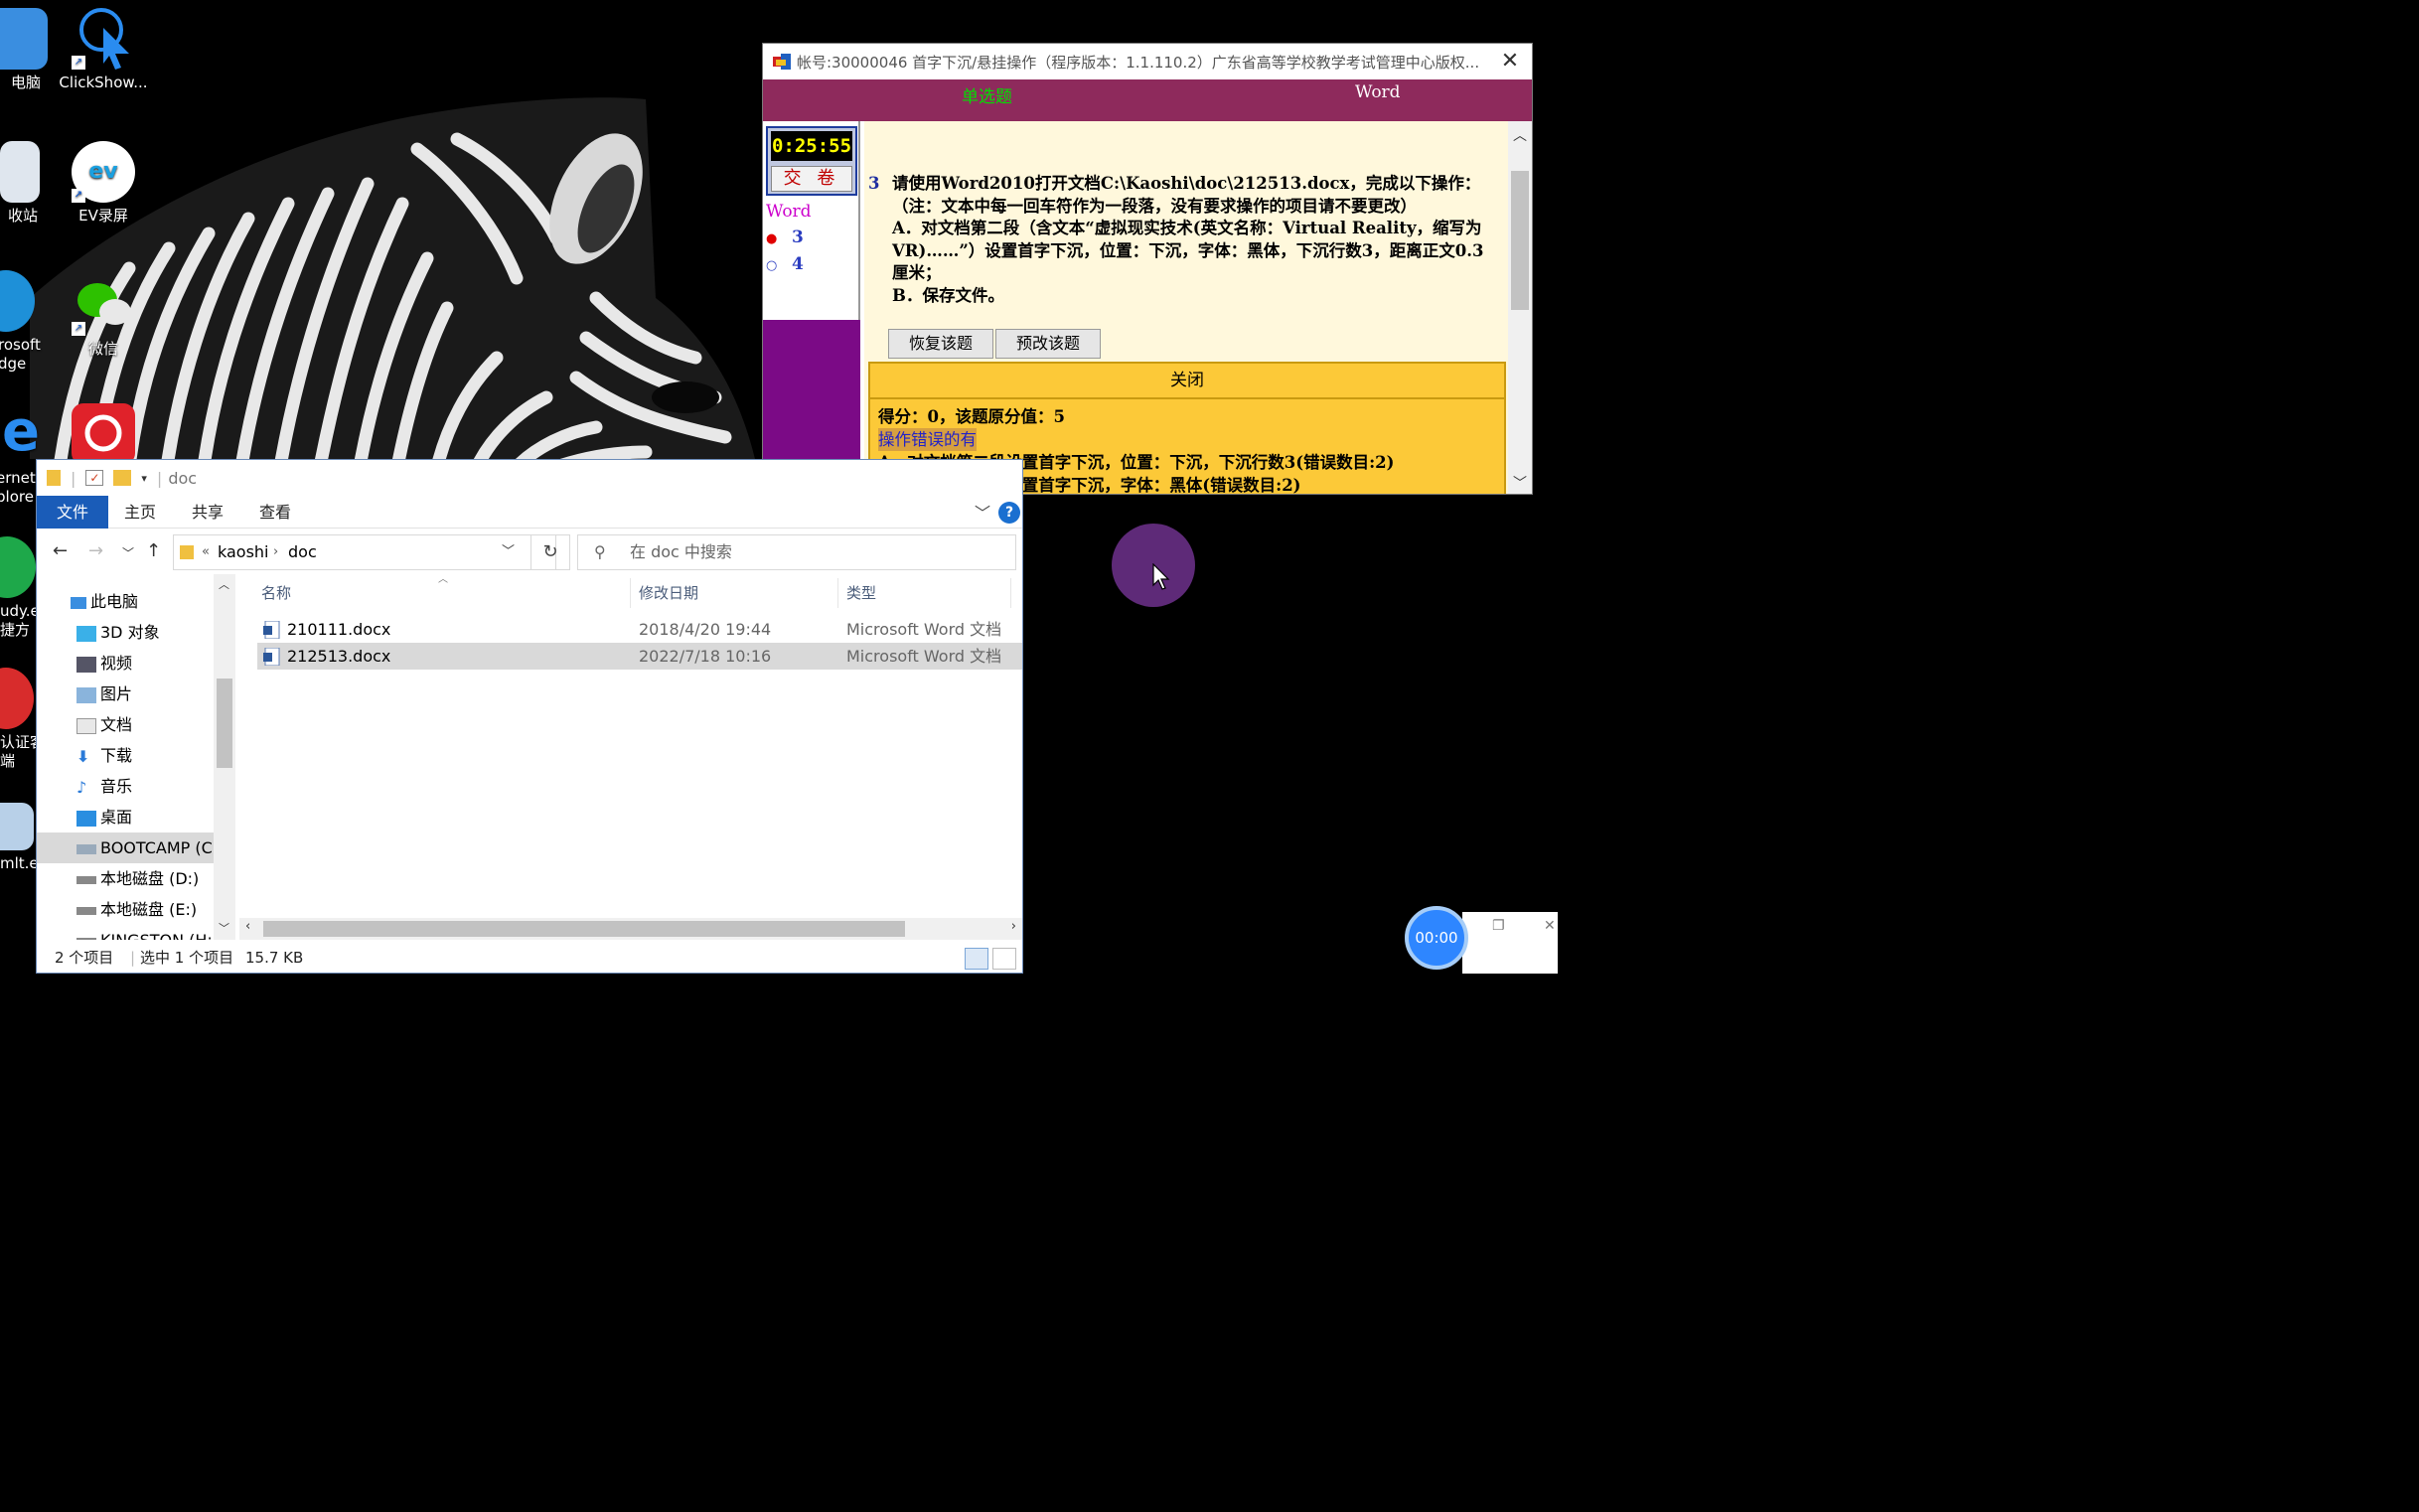 This screenshot has width=2419, height=1512. I want to click on address-overflow: «, so click(206, 552).